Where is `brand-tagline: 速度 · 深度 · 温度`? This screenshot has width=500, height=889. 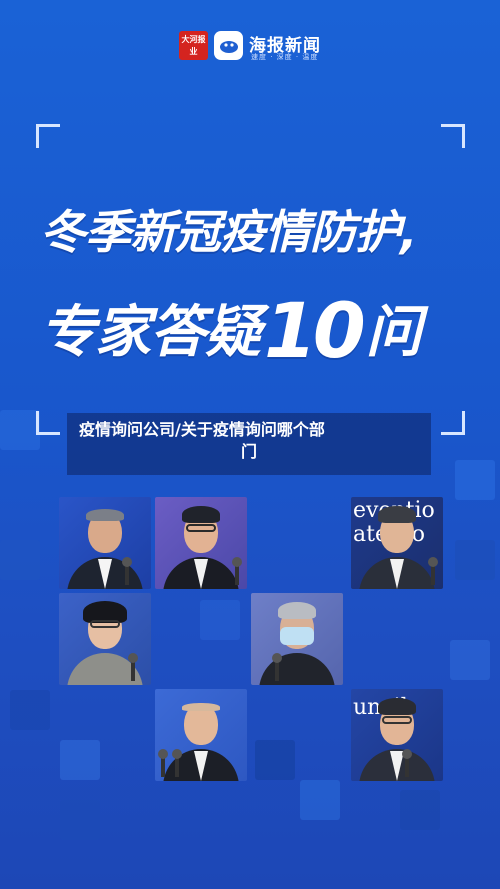 brand-tagline: 速度 · 深度 · 温度 is located at coordinates (285, 57).